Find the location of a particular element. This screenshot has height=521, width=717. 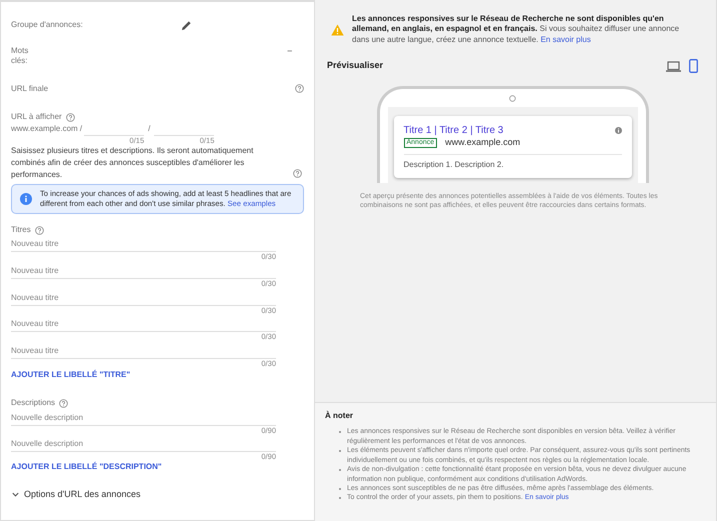

keywords-value: – is located at coordinates (290, 51).